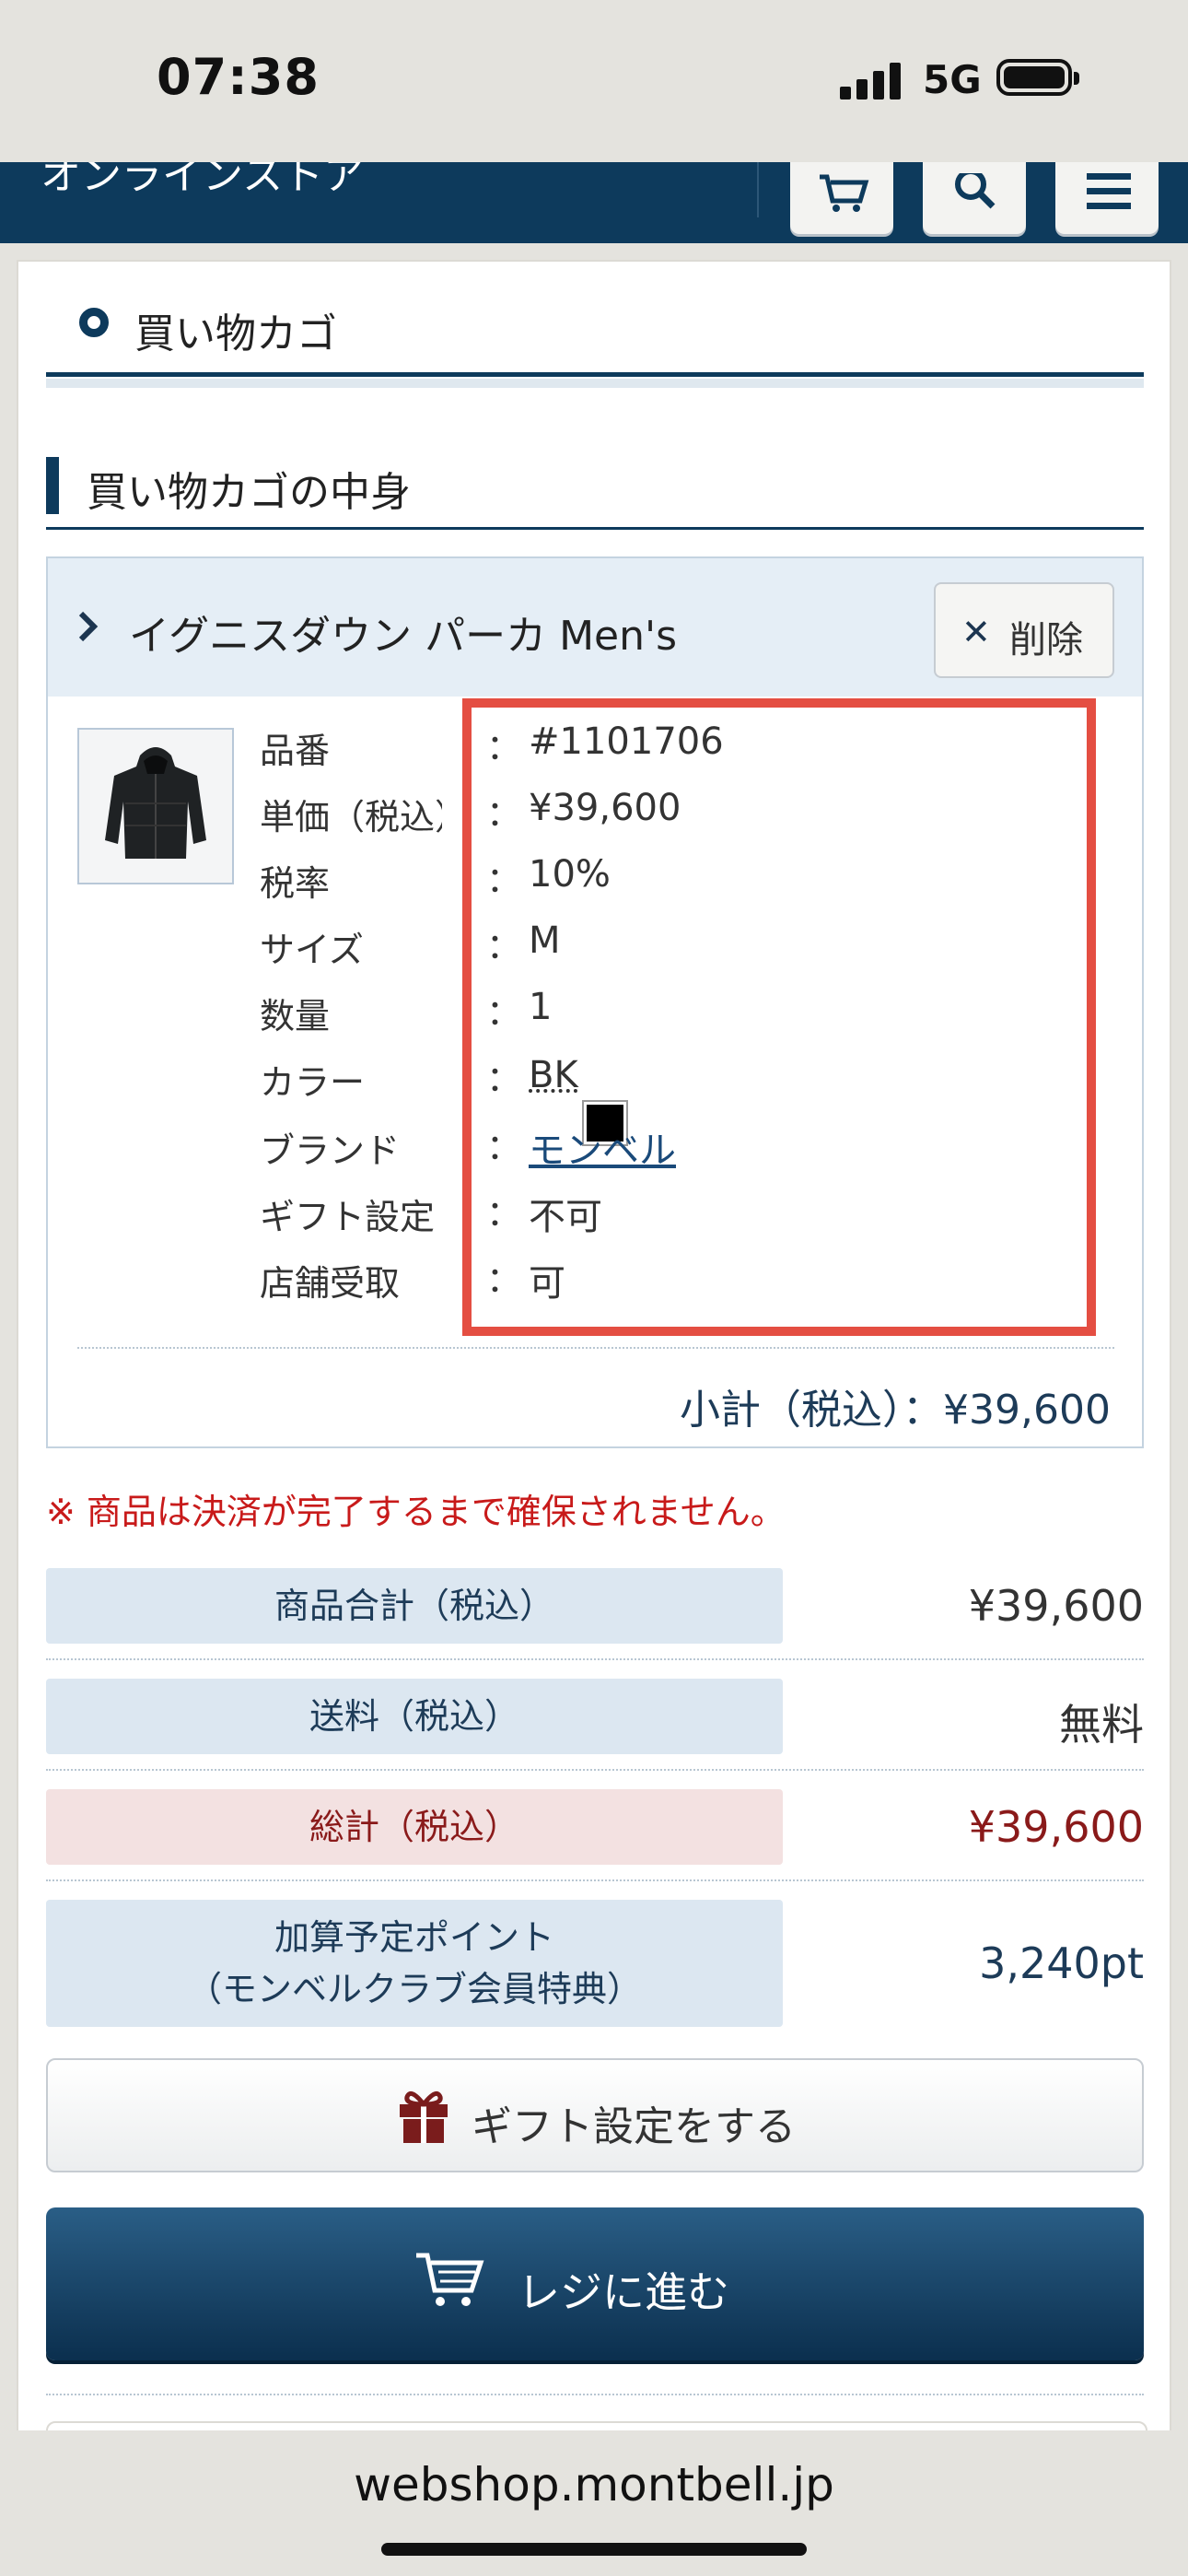  I want to click on detail-label-brand: ブランド, so click(330, 1150).